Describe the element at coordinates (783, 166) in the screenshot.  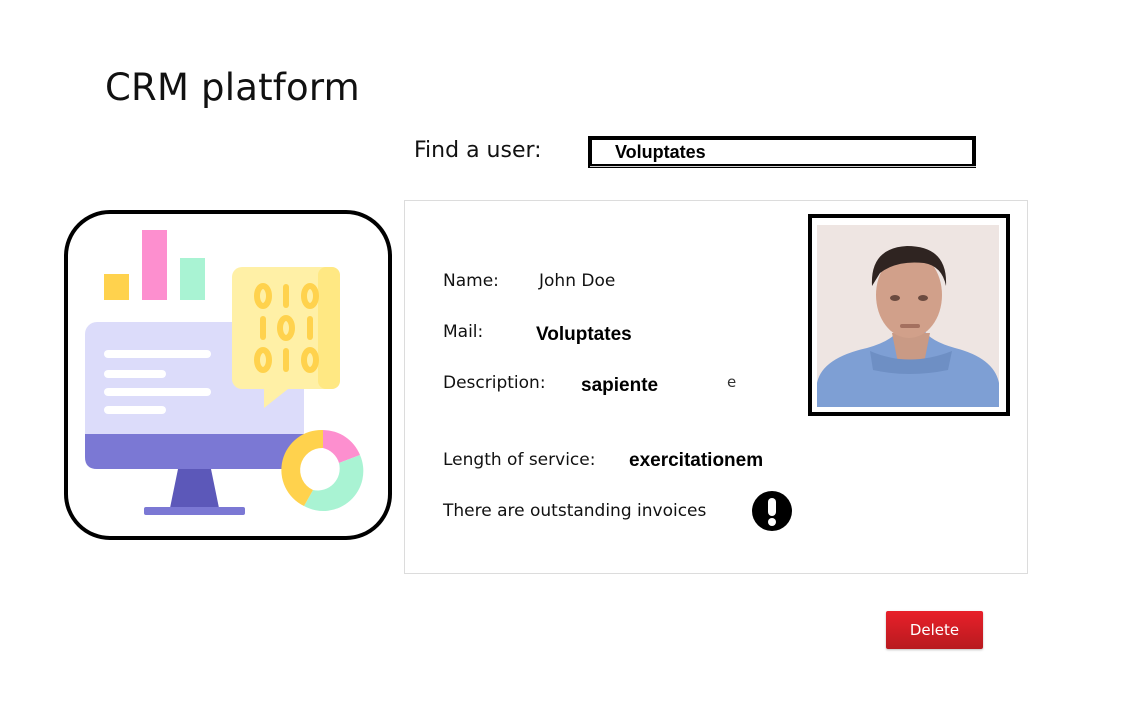
I see `search-underline` at that location.